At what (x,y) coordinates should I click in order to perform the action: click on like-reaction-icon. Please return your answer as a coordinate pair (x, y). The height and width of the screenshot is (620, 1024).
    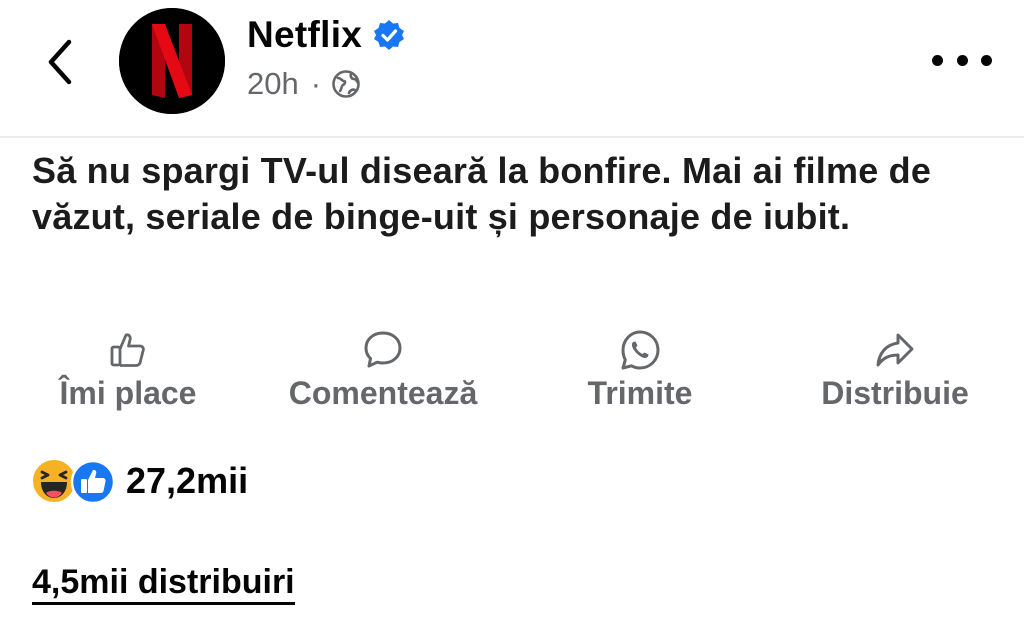
    Looking at the image, I should click on (93, 482).